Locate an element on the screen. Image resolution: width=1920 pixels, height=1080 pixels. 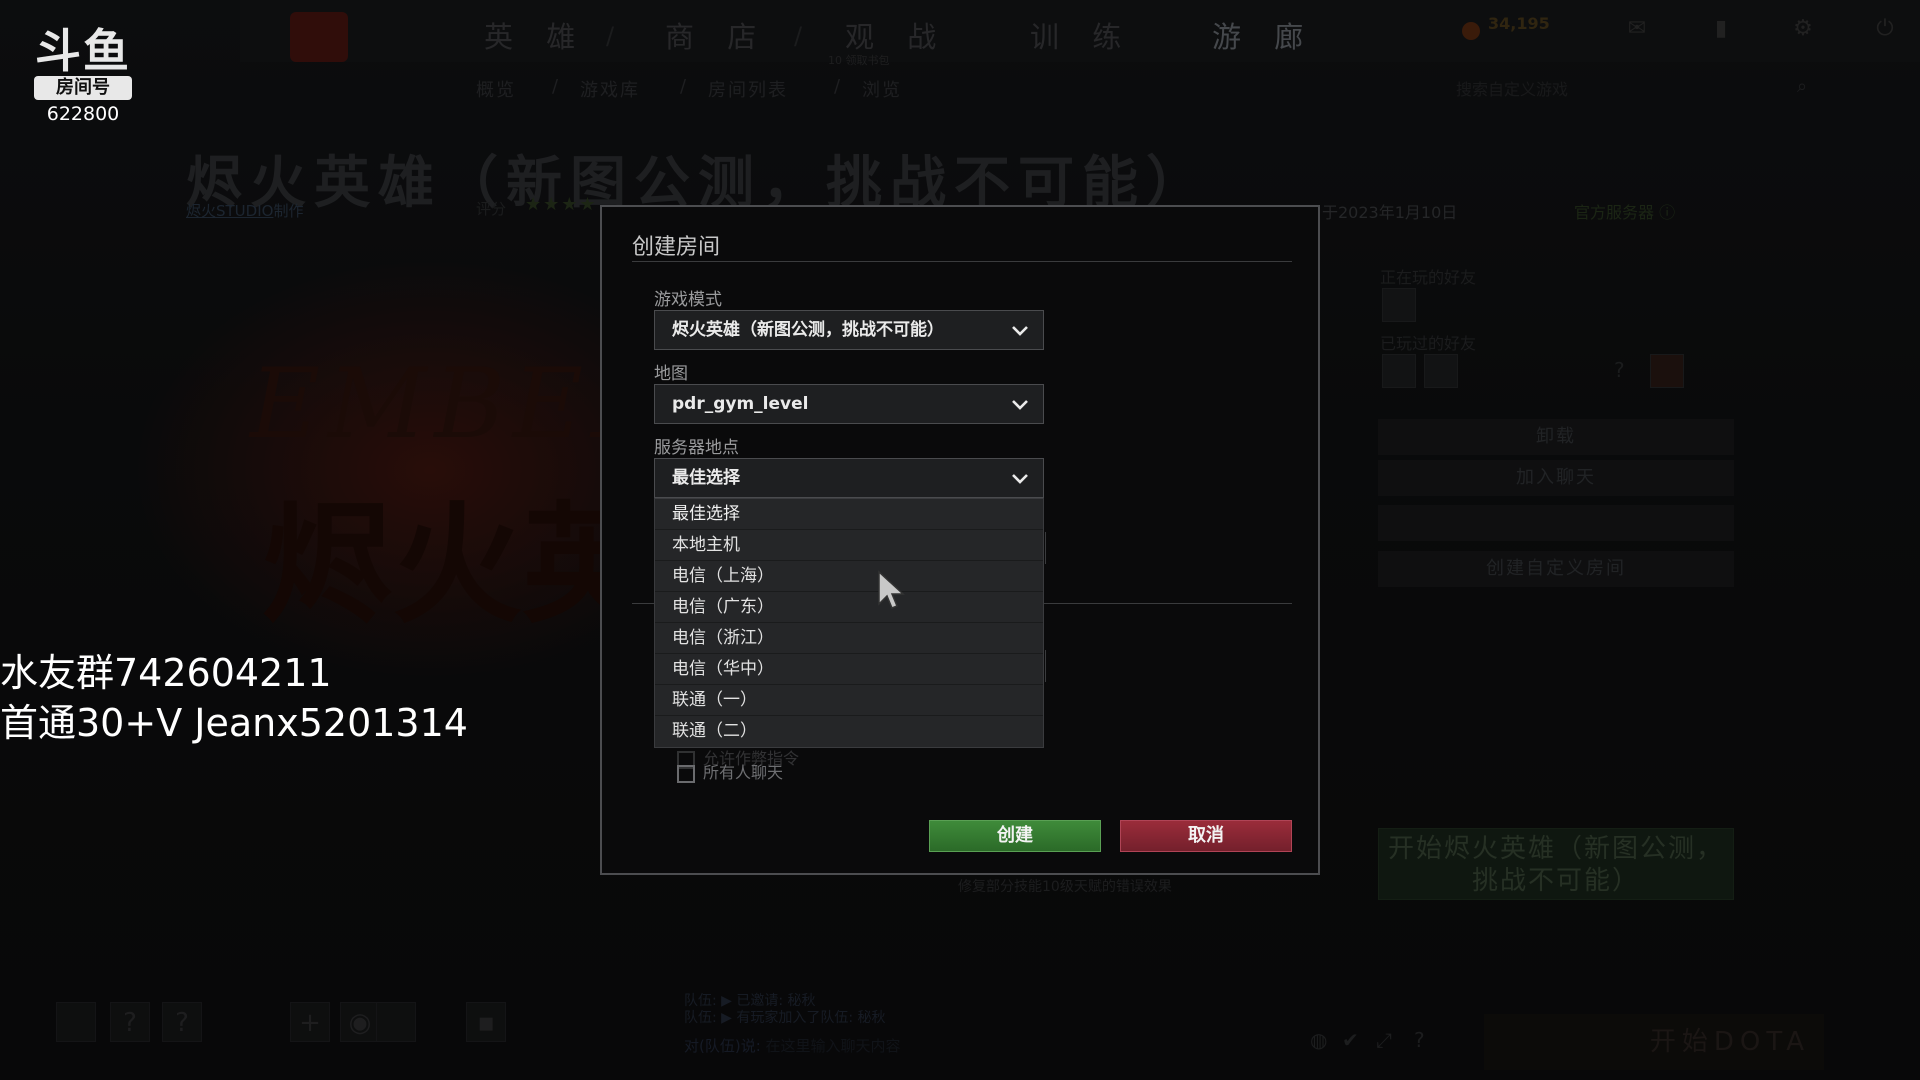
server-location-label: 服务器地点 is located at coordinates (696, 448).